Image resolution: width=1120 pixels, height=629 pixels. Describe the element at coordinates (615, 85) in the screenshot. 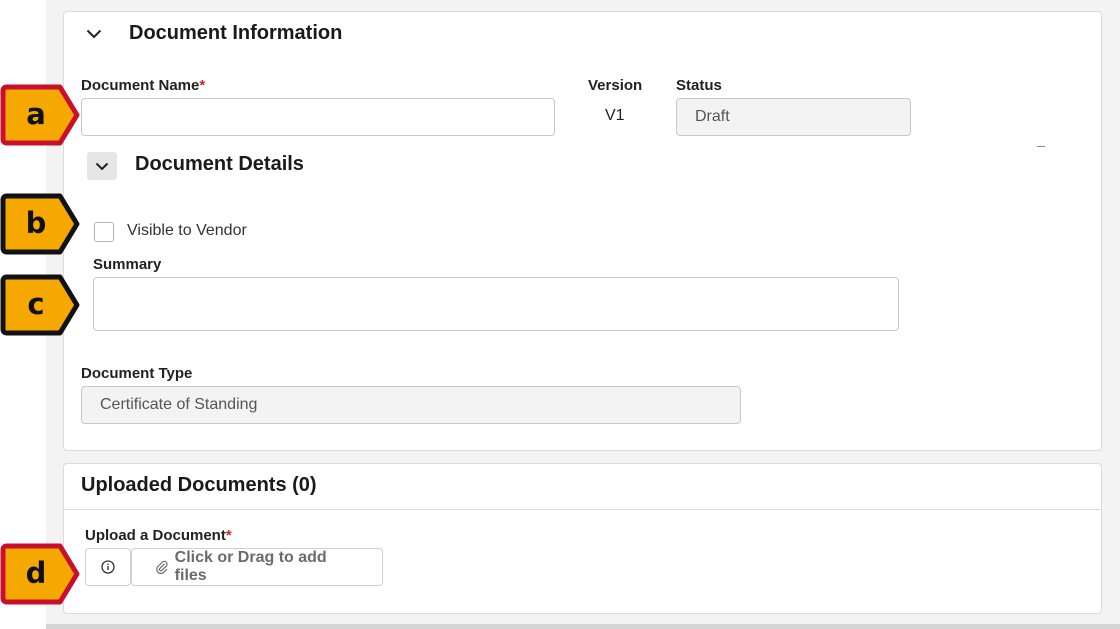

I see `version-label: Version` at that location.